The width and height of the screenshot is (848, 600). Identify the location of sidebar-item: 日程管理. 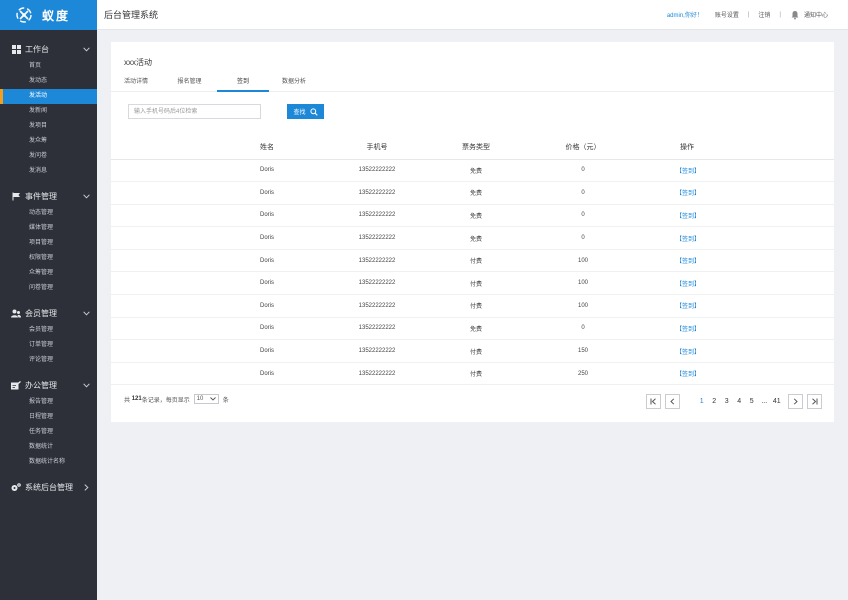
(48, 417).